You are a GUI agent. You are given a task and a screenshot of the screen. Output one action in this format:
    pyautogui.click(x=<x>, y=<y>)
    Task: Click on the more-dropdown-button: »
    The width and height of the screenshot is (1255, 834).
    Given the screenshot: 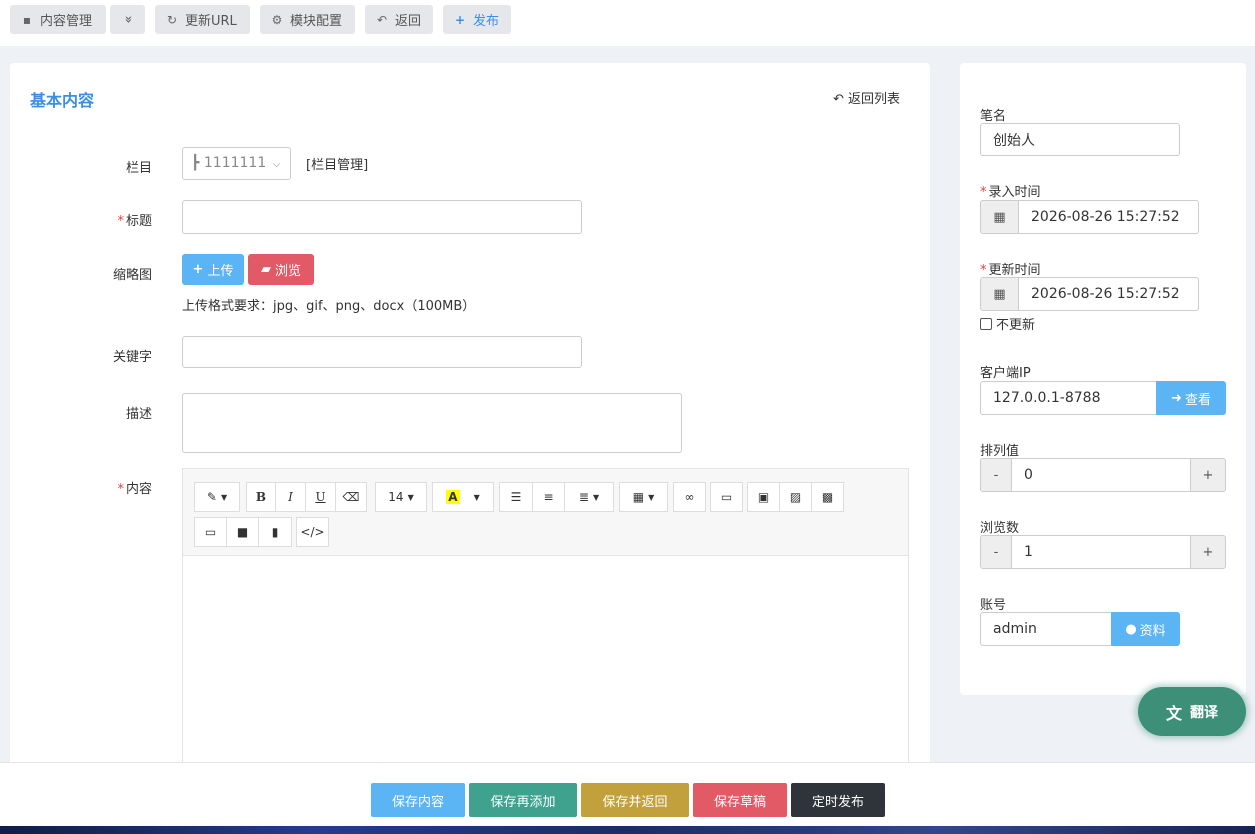 What is the action you would take?
    pyautogui.click(x=127, y=19)
    